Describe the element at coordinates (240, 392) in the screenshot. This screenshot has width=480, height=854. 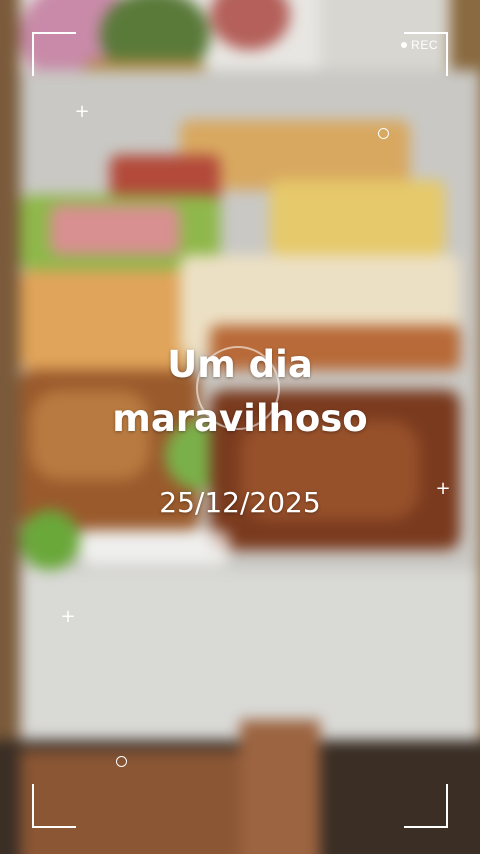
I see `overlay-title: Um dia maravilhoso` at that location.